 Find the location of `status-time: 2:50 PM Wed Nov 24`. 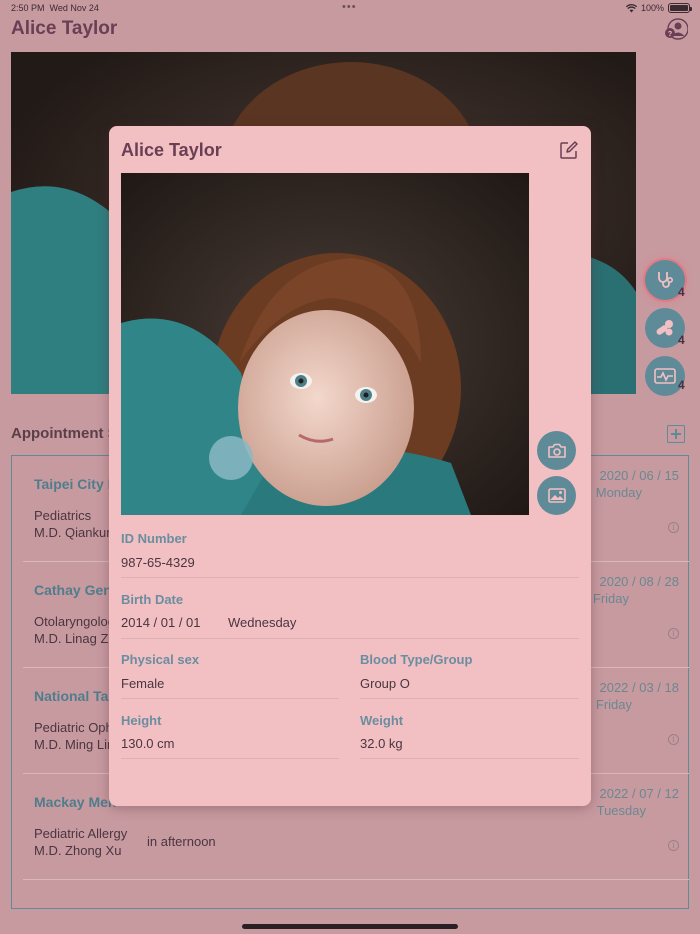

status-time: 2:50 PM Wed Nov 24 is located at coordinates (55, 8).